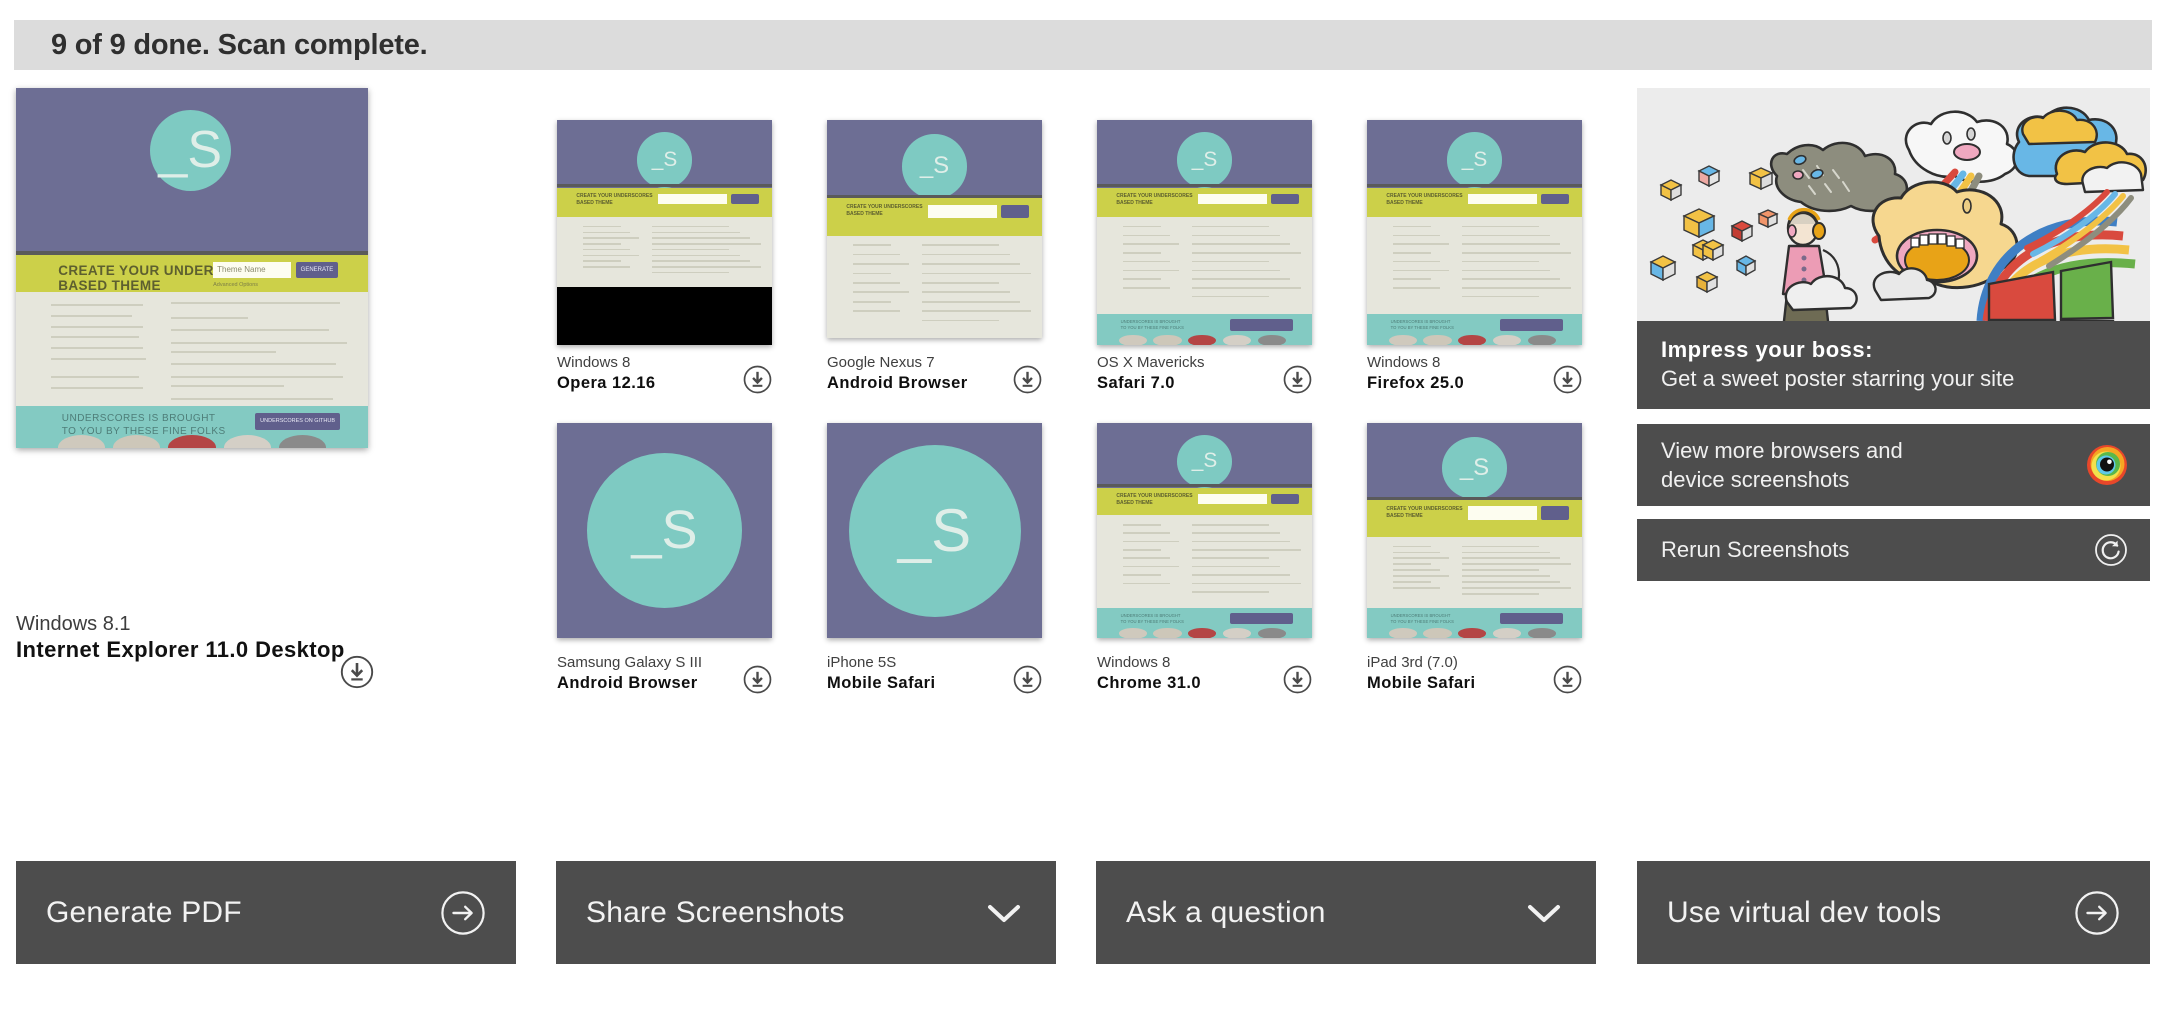 The width and height of the screenshot is (2166, 1014). Describe the element at coordinates (239, 44) in the screenshot. I see `status-text: 9 of 9 done. Scan complete.` at that location.